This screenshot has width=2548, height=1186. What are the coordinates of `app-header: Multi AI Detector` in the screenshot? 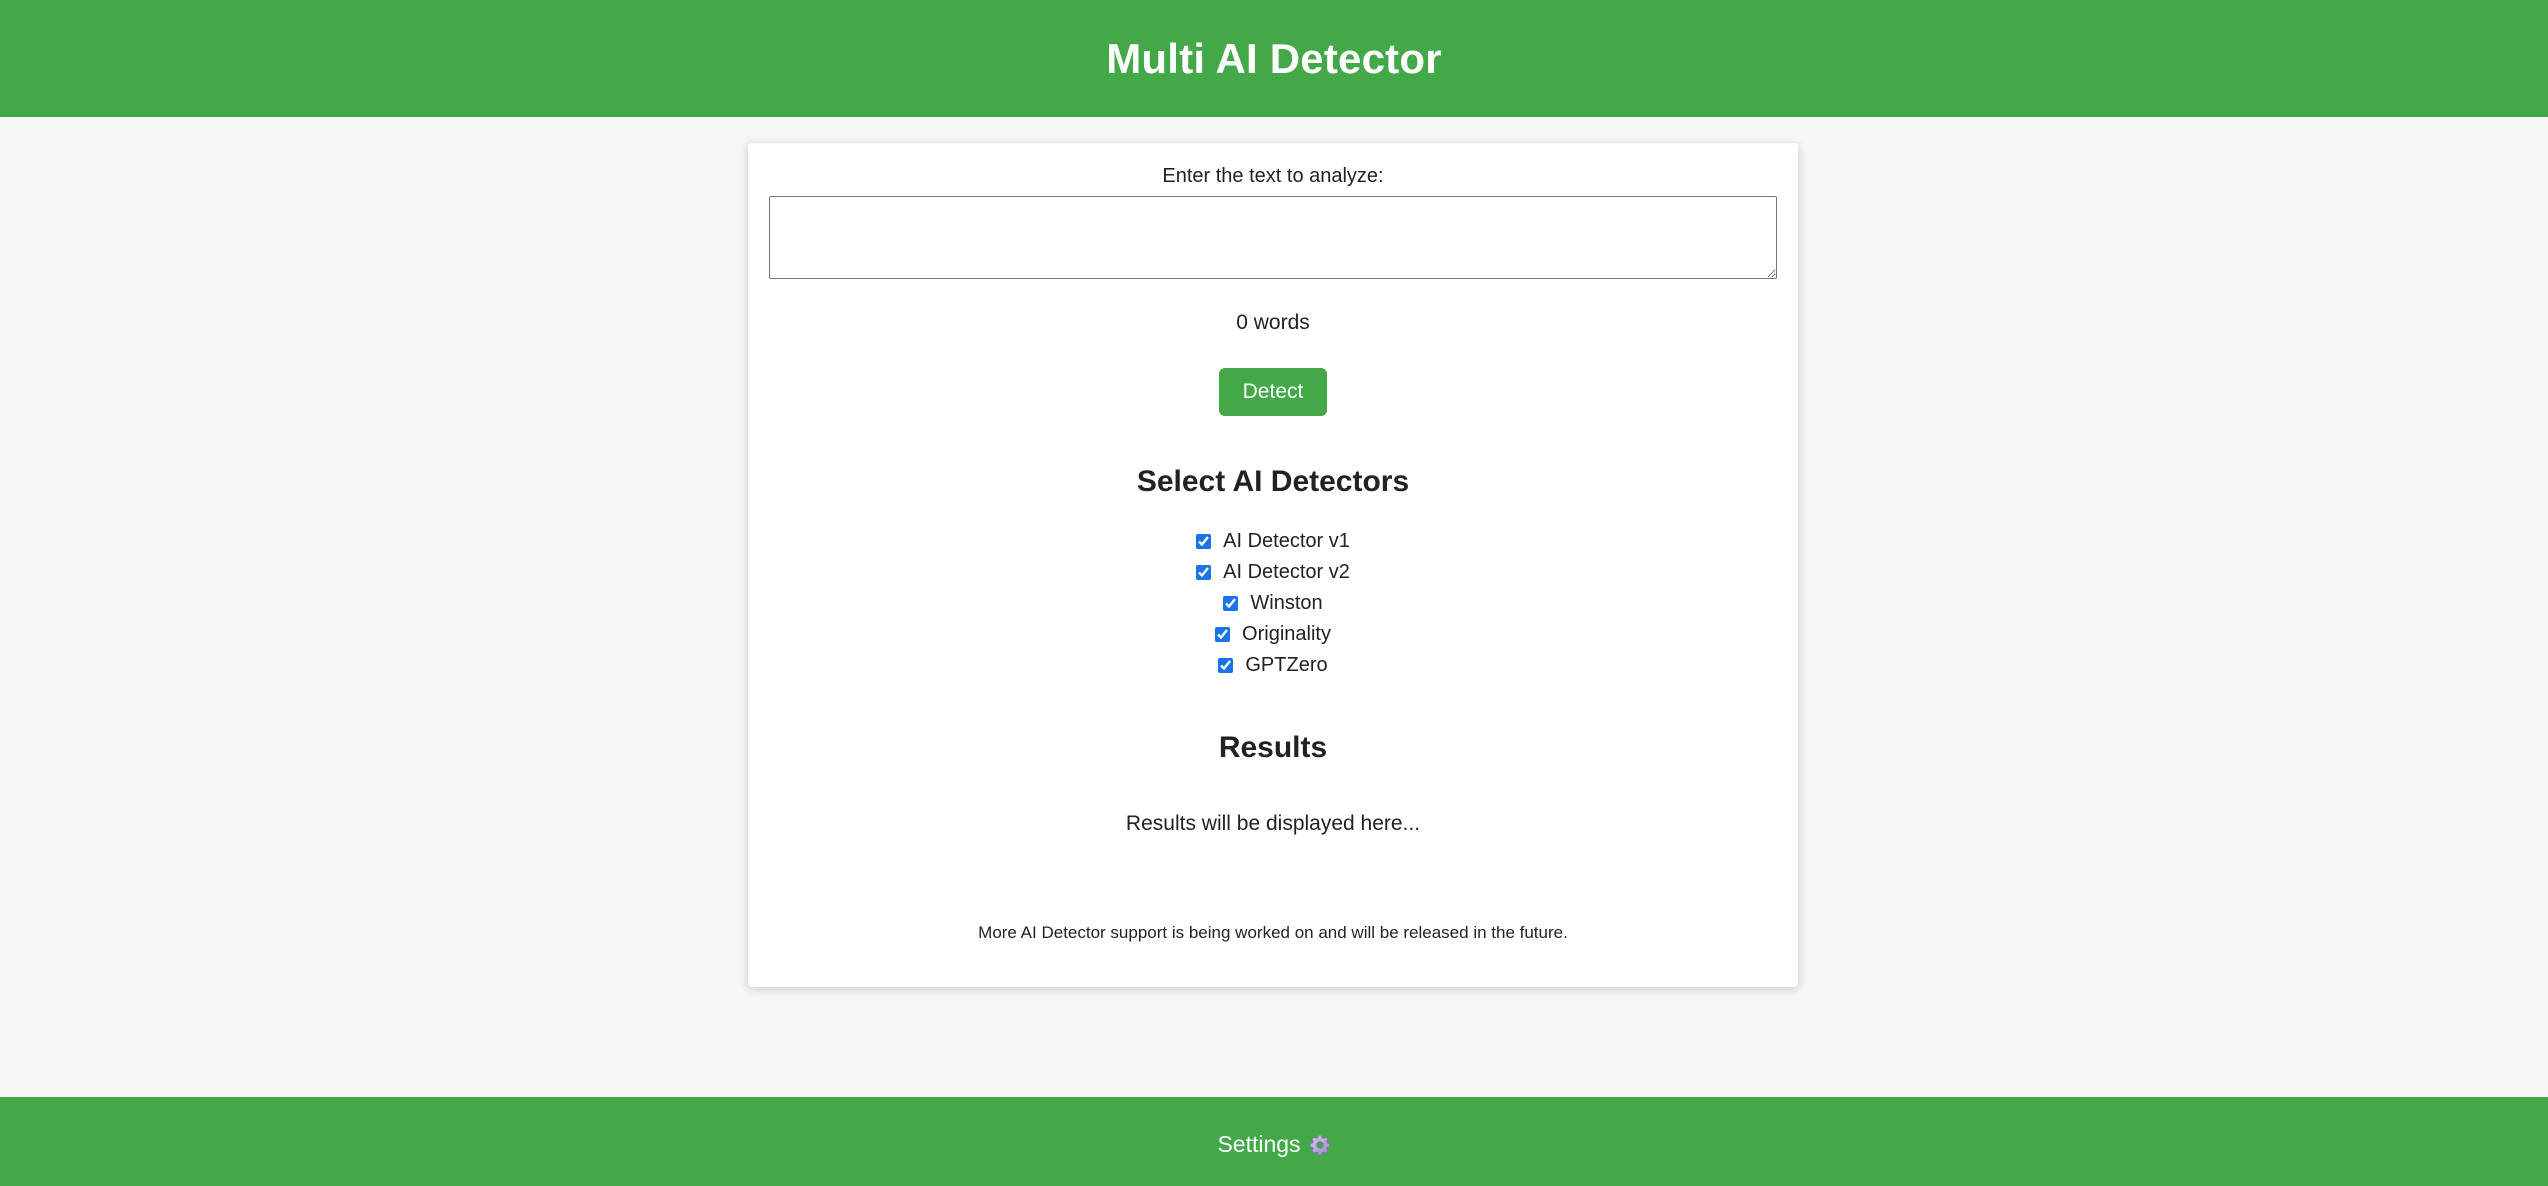 It's located at (1274, 58).